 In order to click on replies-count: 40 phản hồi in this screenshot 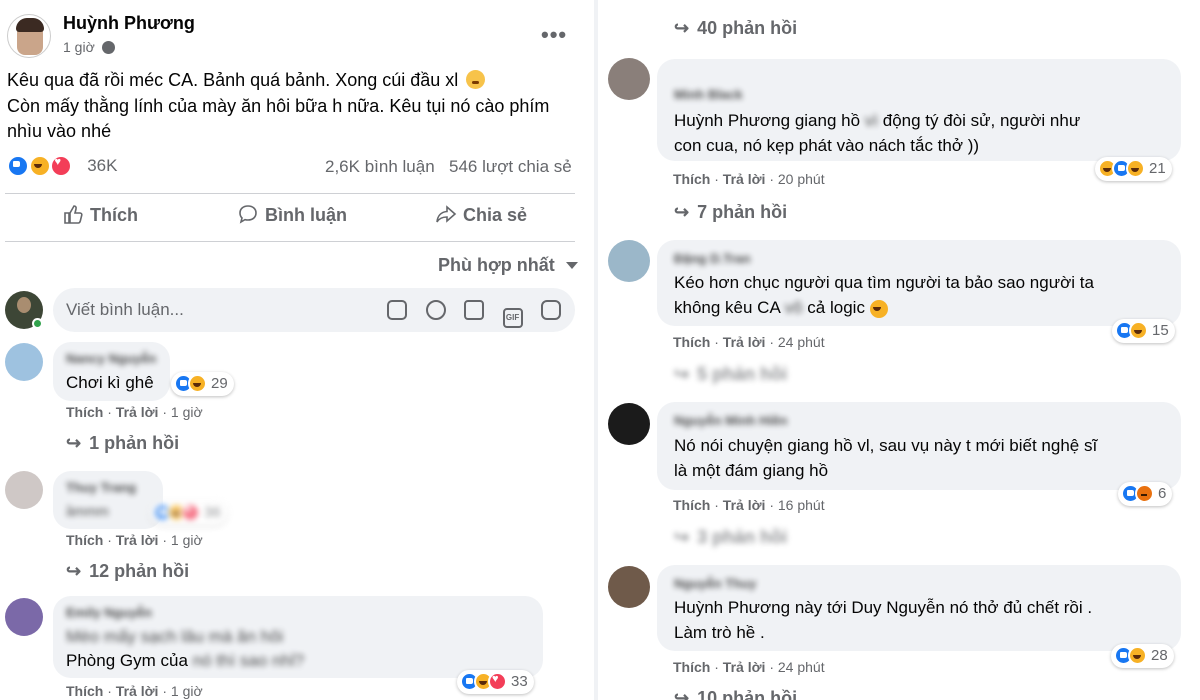, I will do `click(747, 28)`.